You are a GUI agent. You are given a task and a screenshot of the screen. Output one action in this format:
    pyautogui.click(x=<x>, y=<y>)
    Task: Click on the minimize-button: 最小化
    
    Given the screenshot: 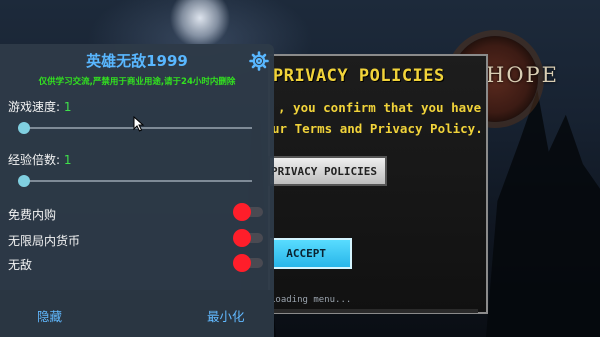 What is the action you would take?
    pyautogui.click(x=226, y=315)
    